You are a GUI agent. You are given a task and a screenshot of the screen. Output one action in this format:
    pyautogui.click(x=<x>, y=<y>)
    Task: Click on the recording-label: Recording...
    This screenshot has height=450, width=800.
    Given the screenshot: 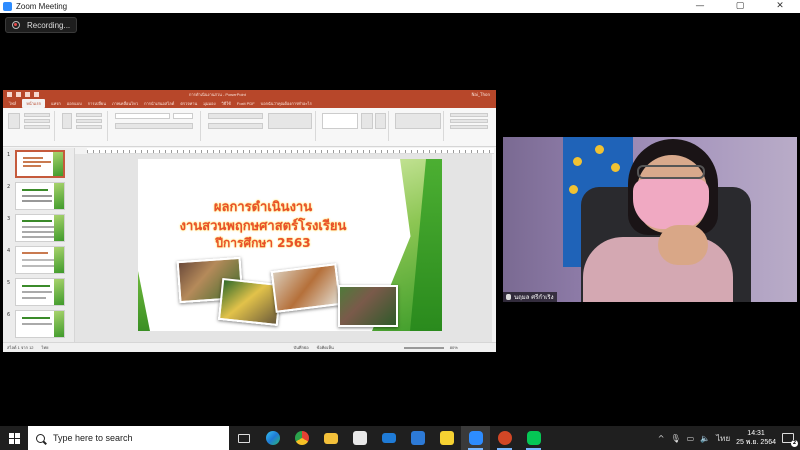 What is the action you would take?
    pyautogui.click(x=49, y=25)
    